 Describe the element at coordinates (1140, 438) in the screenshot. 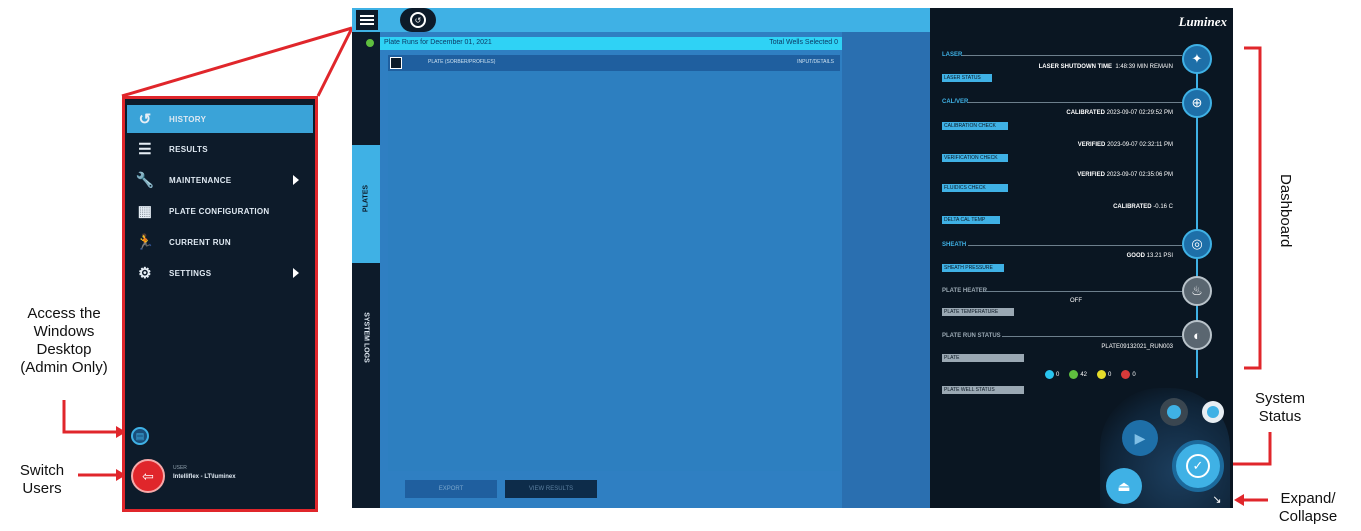

I see `play-button: ▶` at that location.